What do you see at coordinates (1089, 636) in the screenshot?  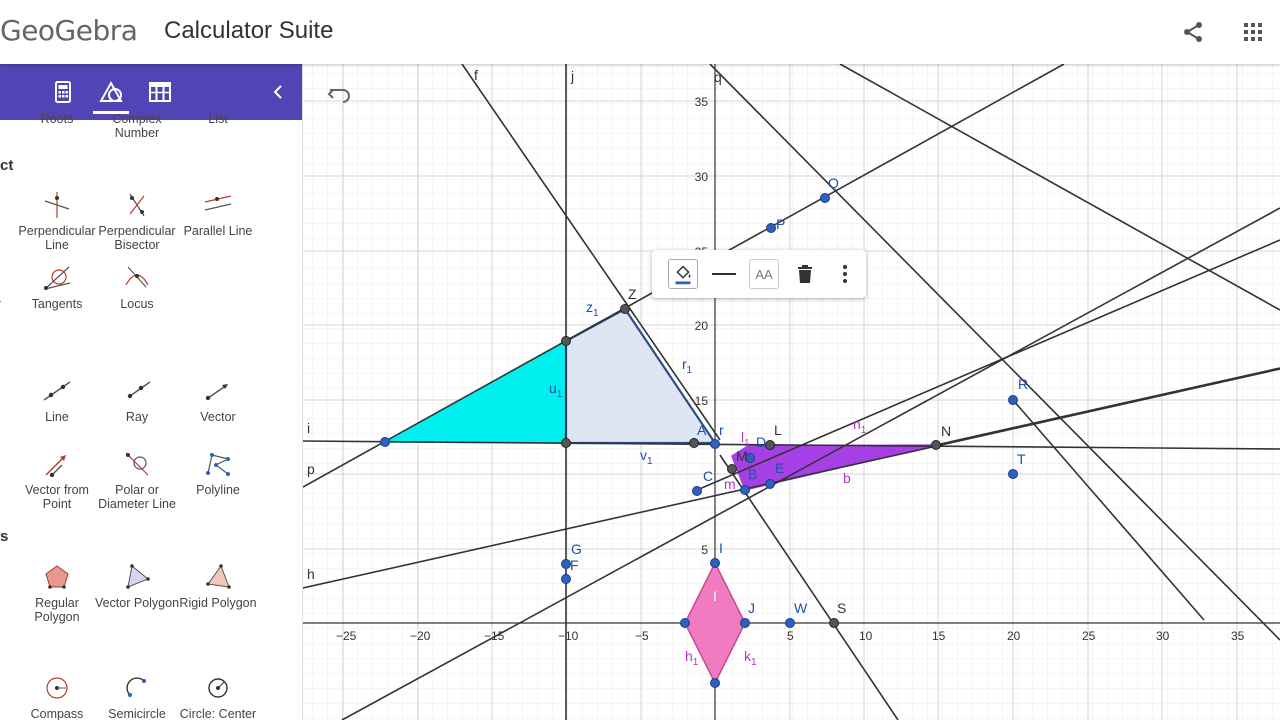 I see `x-tick: 25` at bounding box center [1089, 636].